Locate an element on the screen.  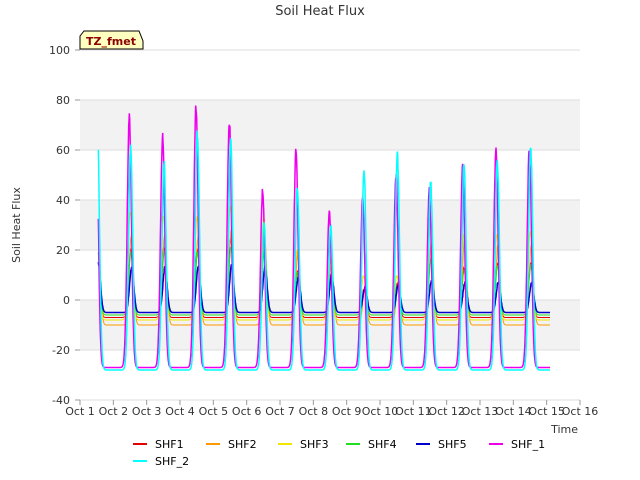
x-tick-label: Oct 11 is located at coordinates (413, 411).